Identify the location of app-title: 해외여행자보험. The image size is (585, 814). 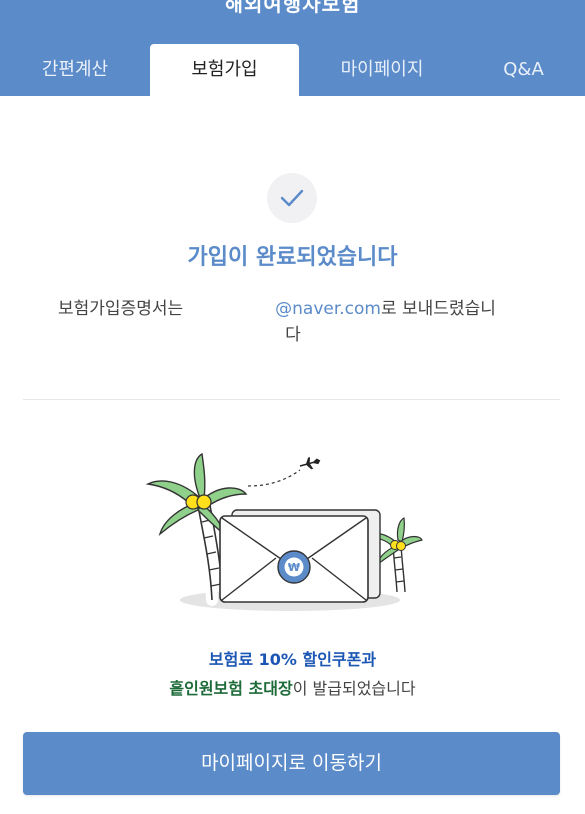
(292, 8).